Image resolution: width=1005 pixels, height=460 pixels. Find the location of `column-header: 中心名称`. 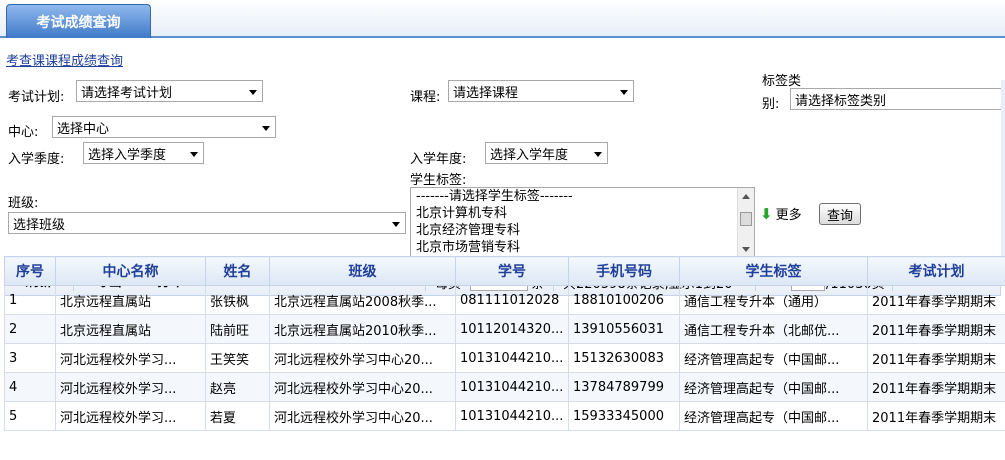

column-header: 中心名称 is located at coordinates (130, 271).